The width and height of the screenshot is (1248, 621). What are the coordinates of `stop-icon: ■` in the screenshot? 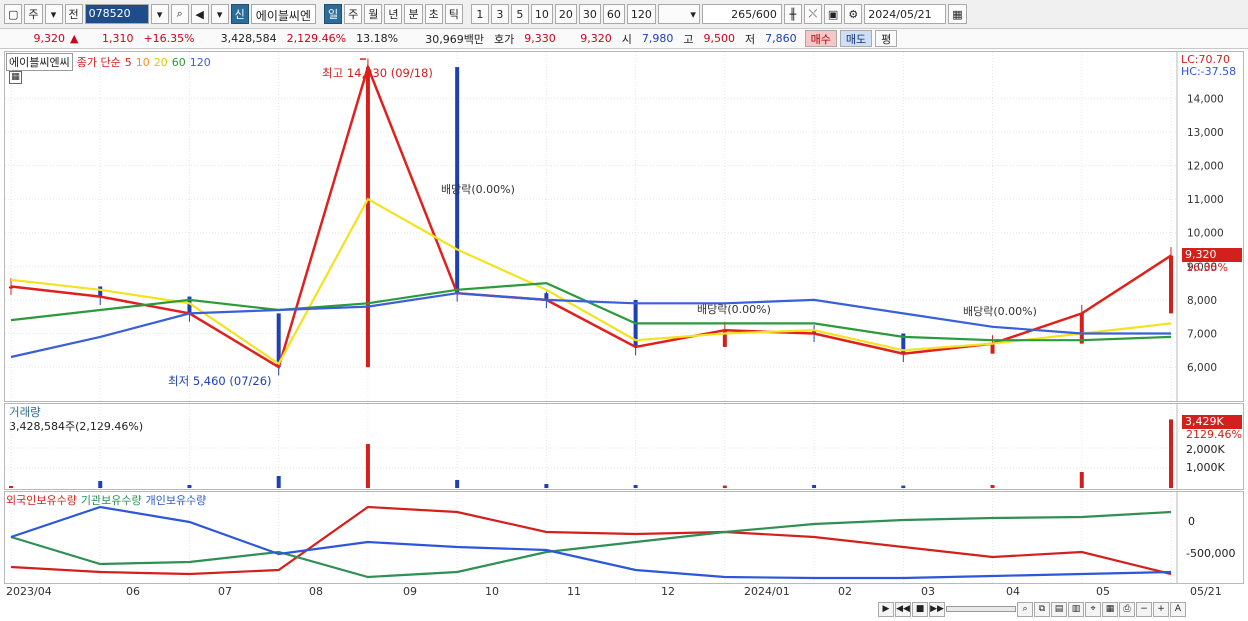 It's located at (920, 609).